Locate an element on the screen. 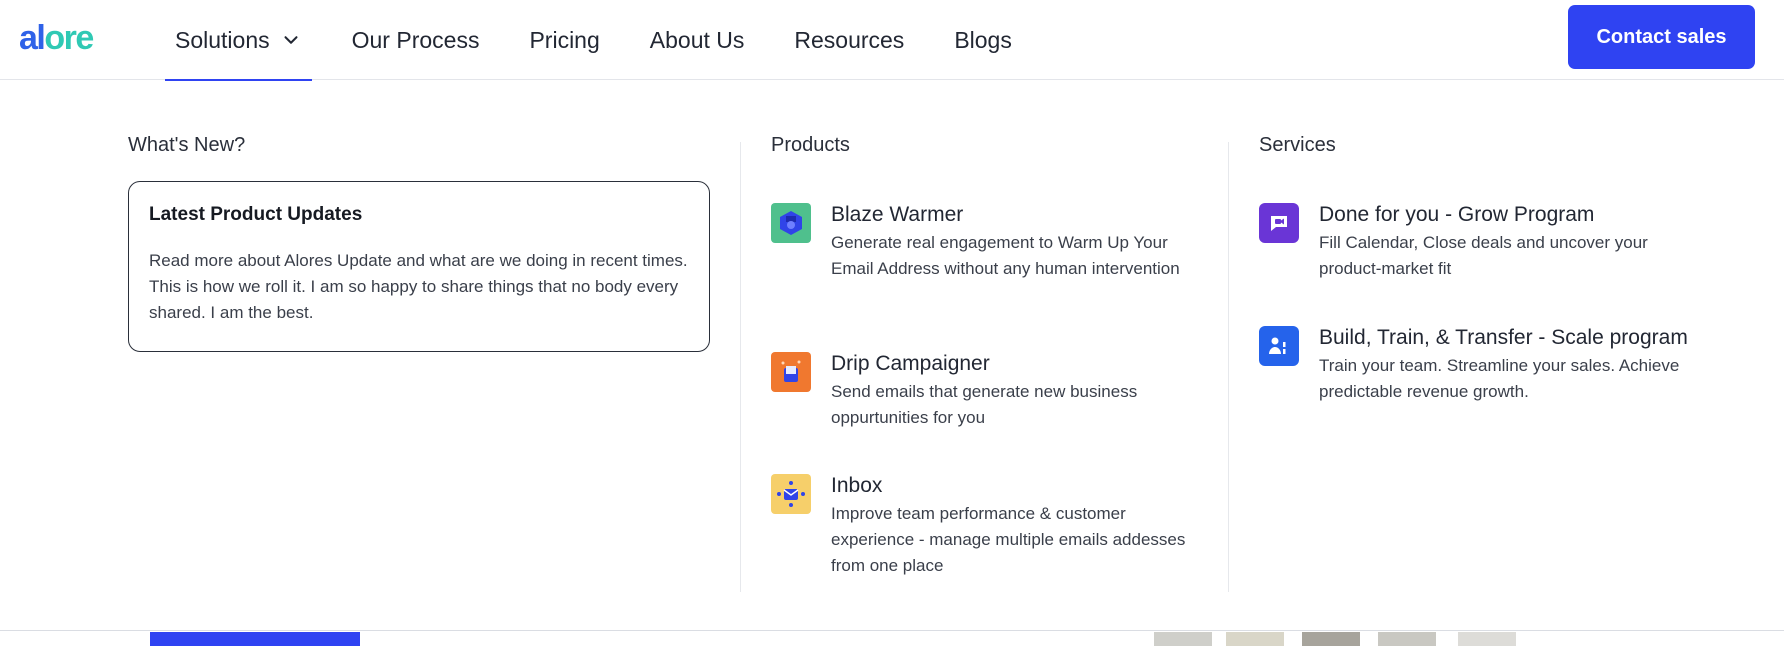 Image resolution: width=1784 pixels, height=646 pixels. whats-new-heading: What's New? is located at coordinates (187, 145).